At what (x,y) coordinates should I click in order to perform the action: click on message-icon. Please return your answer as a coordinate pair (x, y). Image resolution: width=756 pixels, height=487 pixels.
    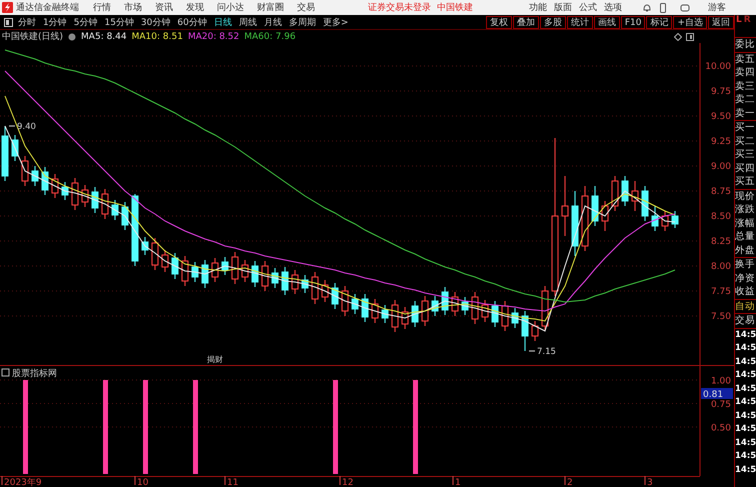
    Looking at the image, I should click on (685, 7).